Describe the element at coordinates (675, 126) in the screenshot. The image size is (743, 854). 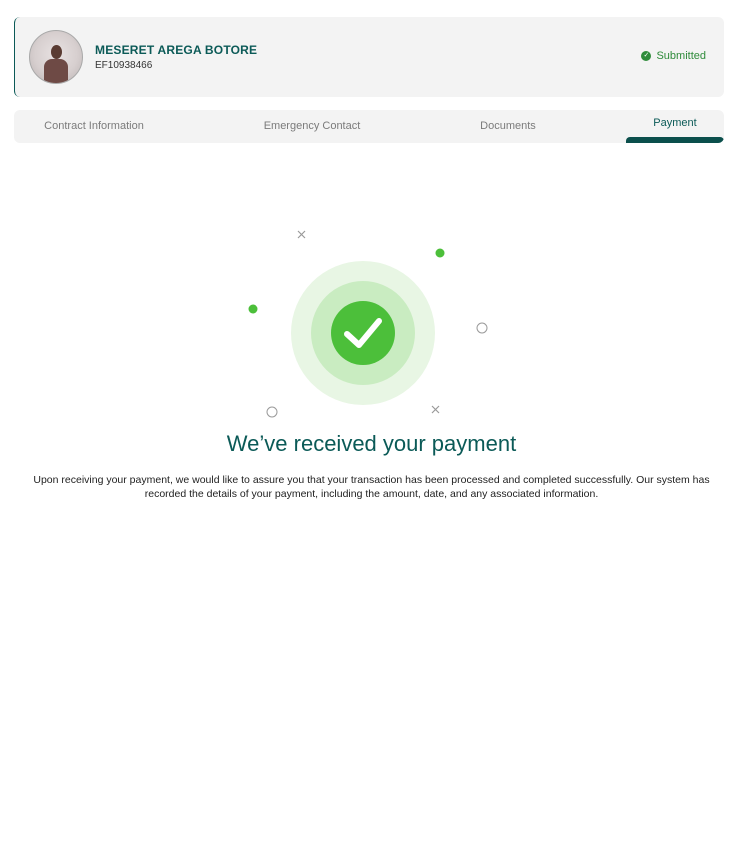
I see `tab-payment: Payment` at that location.